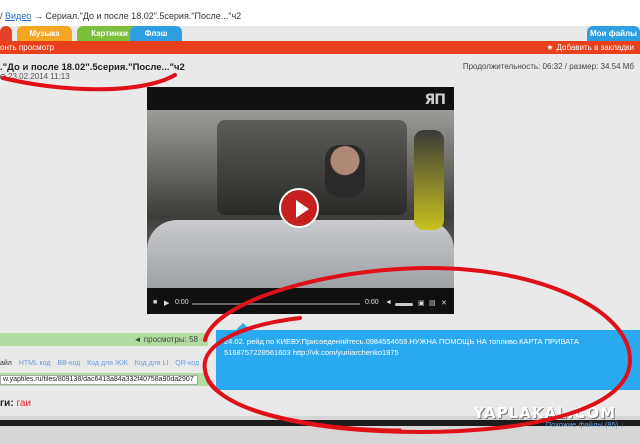 The image size is (640, 444). What do you see at coordinates (429, 180) in the screenshot?
I see `officer-figure` at bounding box center [429, 180].